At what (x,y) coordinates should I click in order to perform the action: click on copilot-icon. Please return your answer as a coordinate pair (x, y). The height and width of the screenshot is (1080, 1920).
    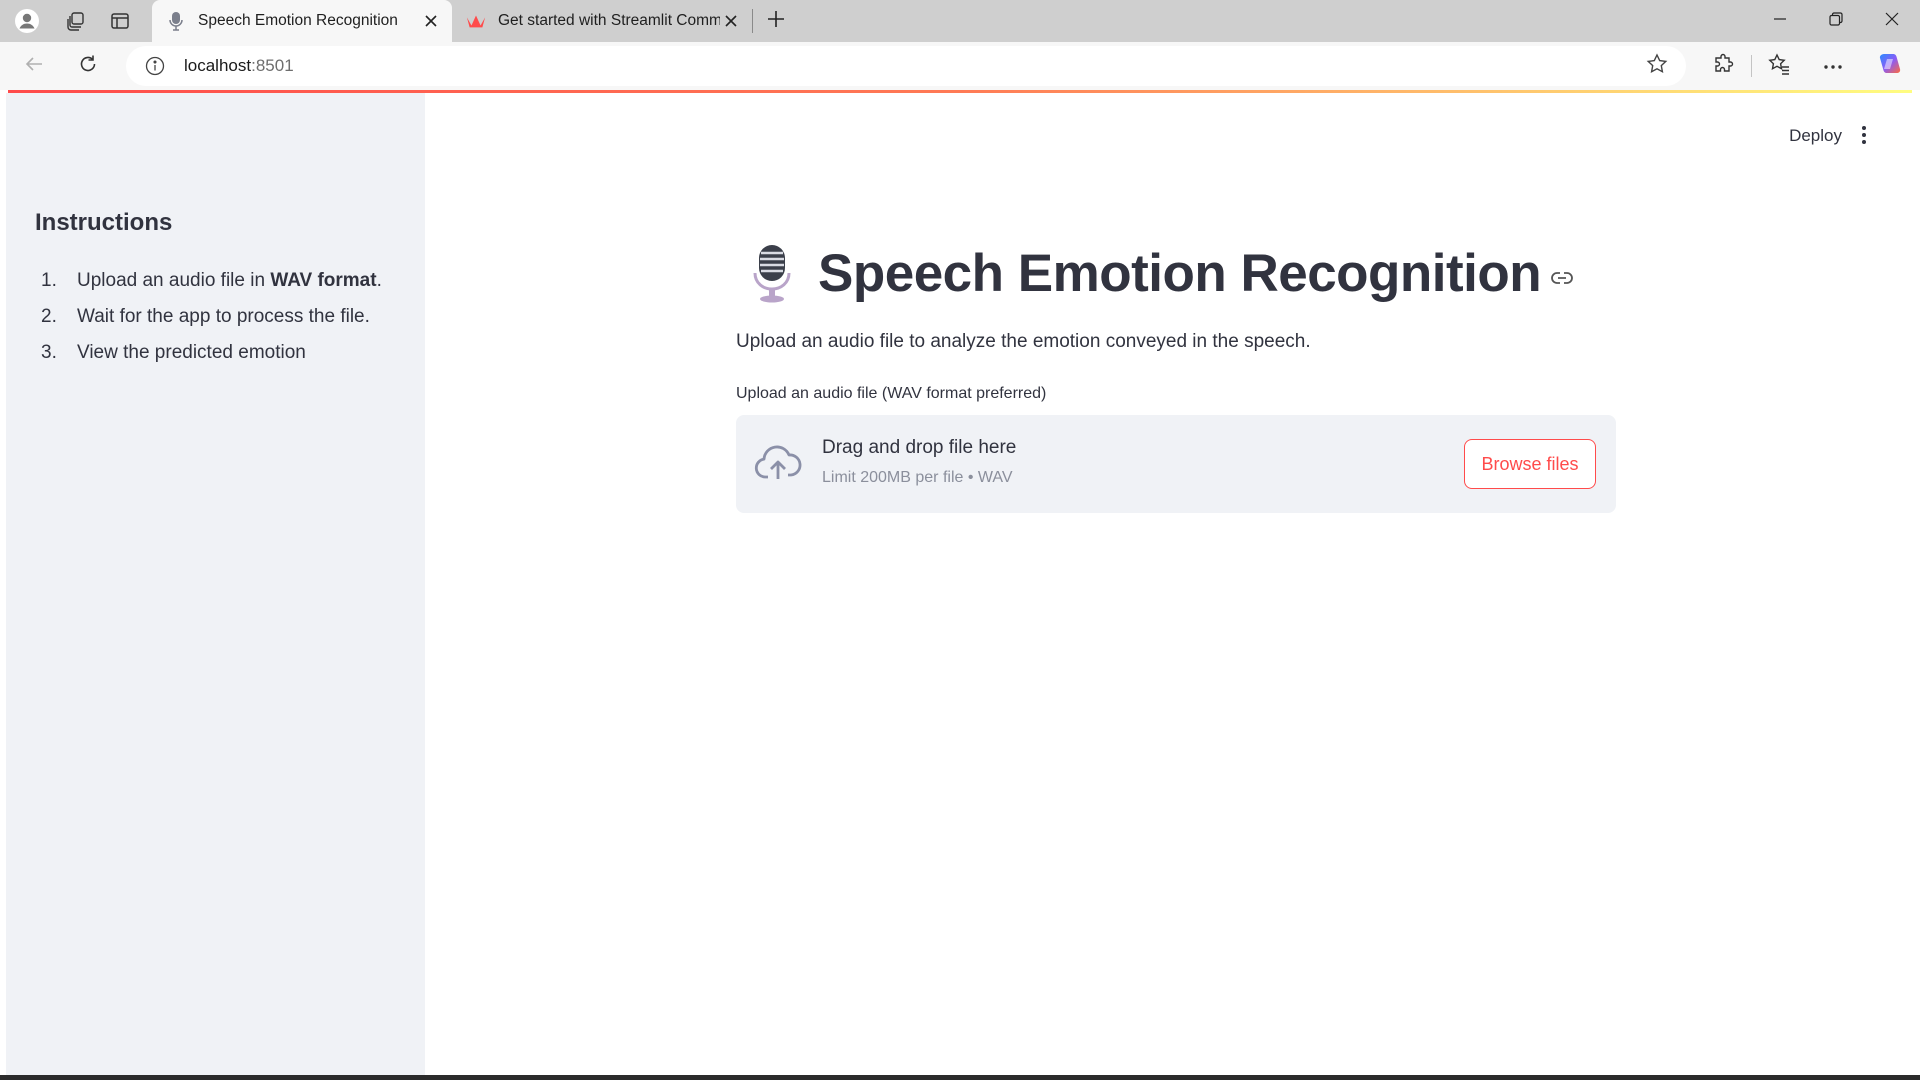
    Looking at the image, I should click on (1890, 66).